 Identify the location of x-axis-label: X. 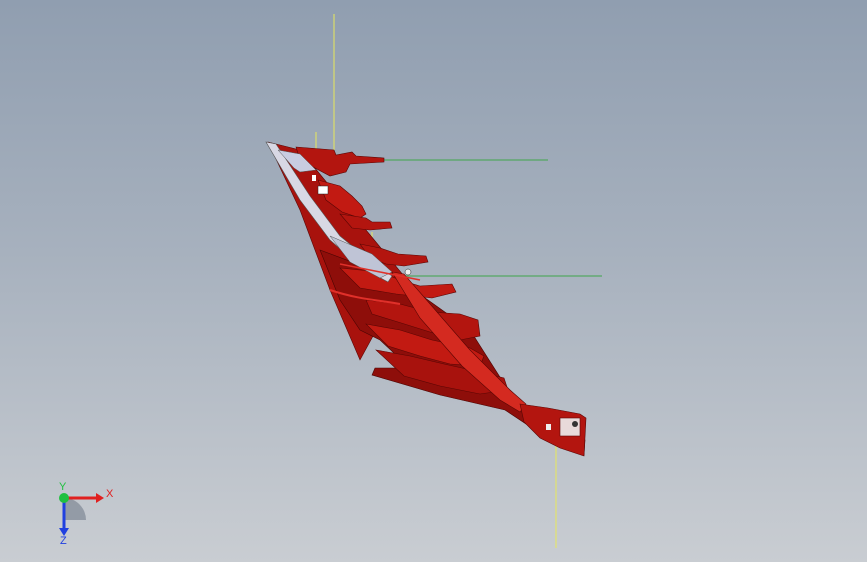
(110, 494).